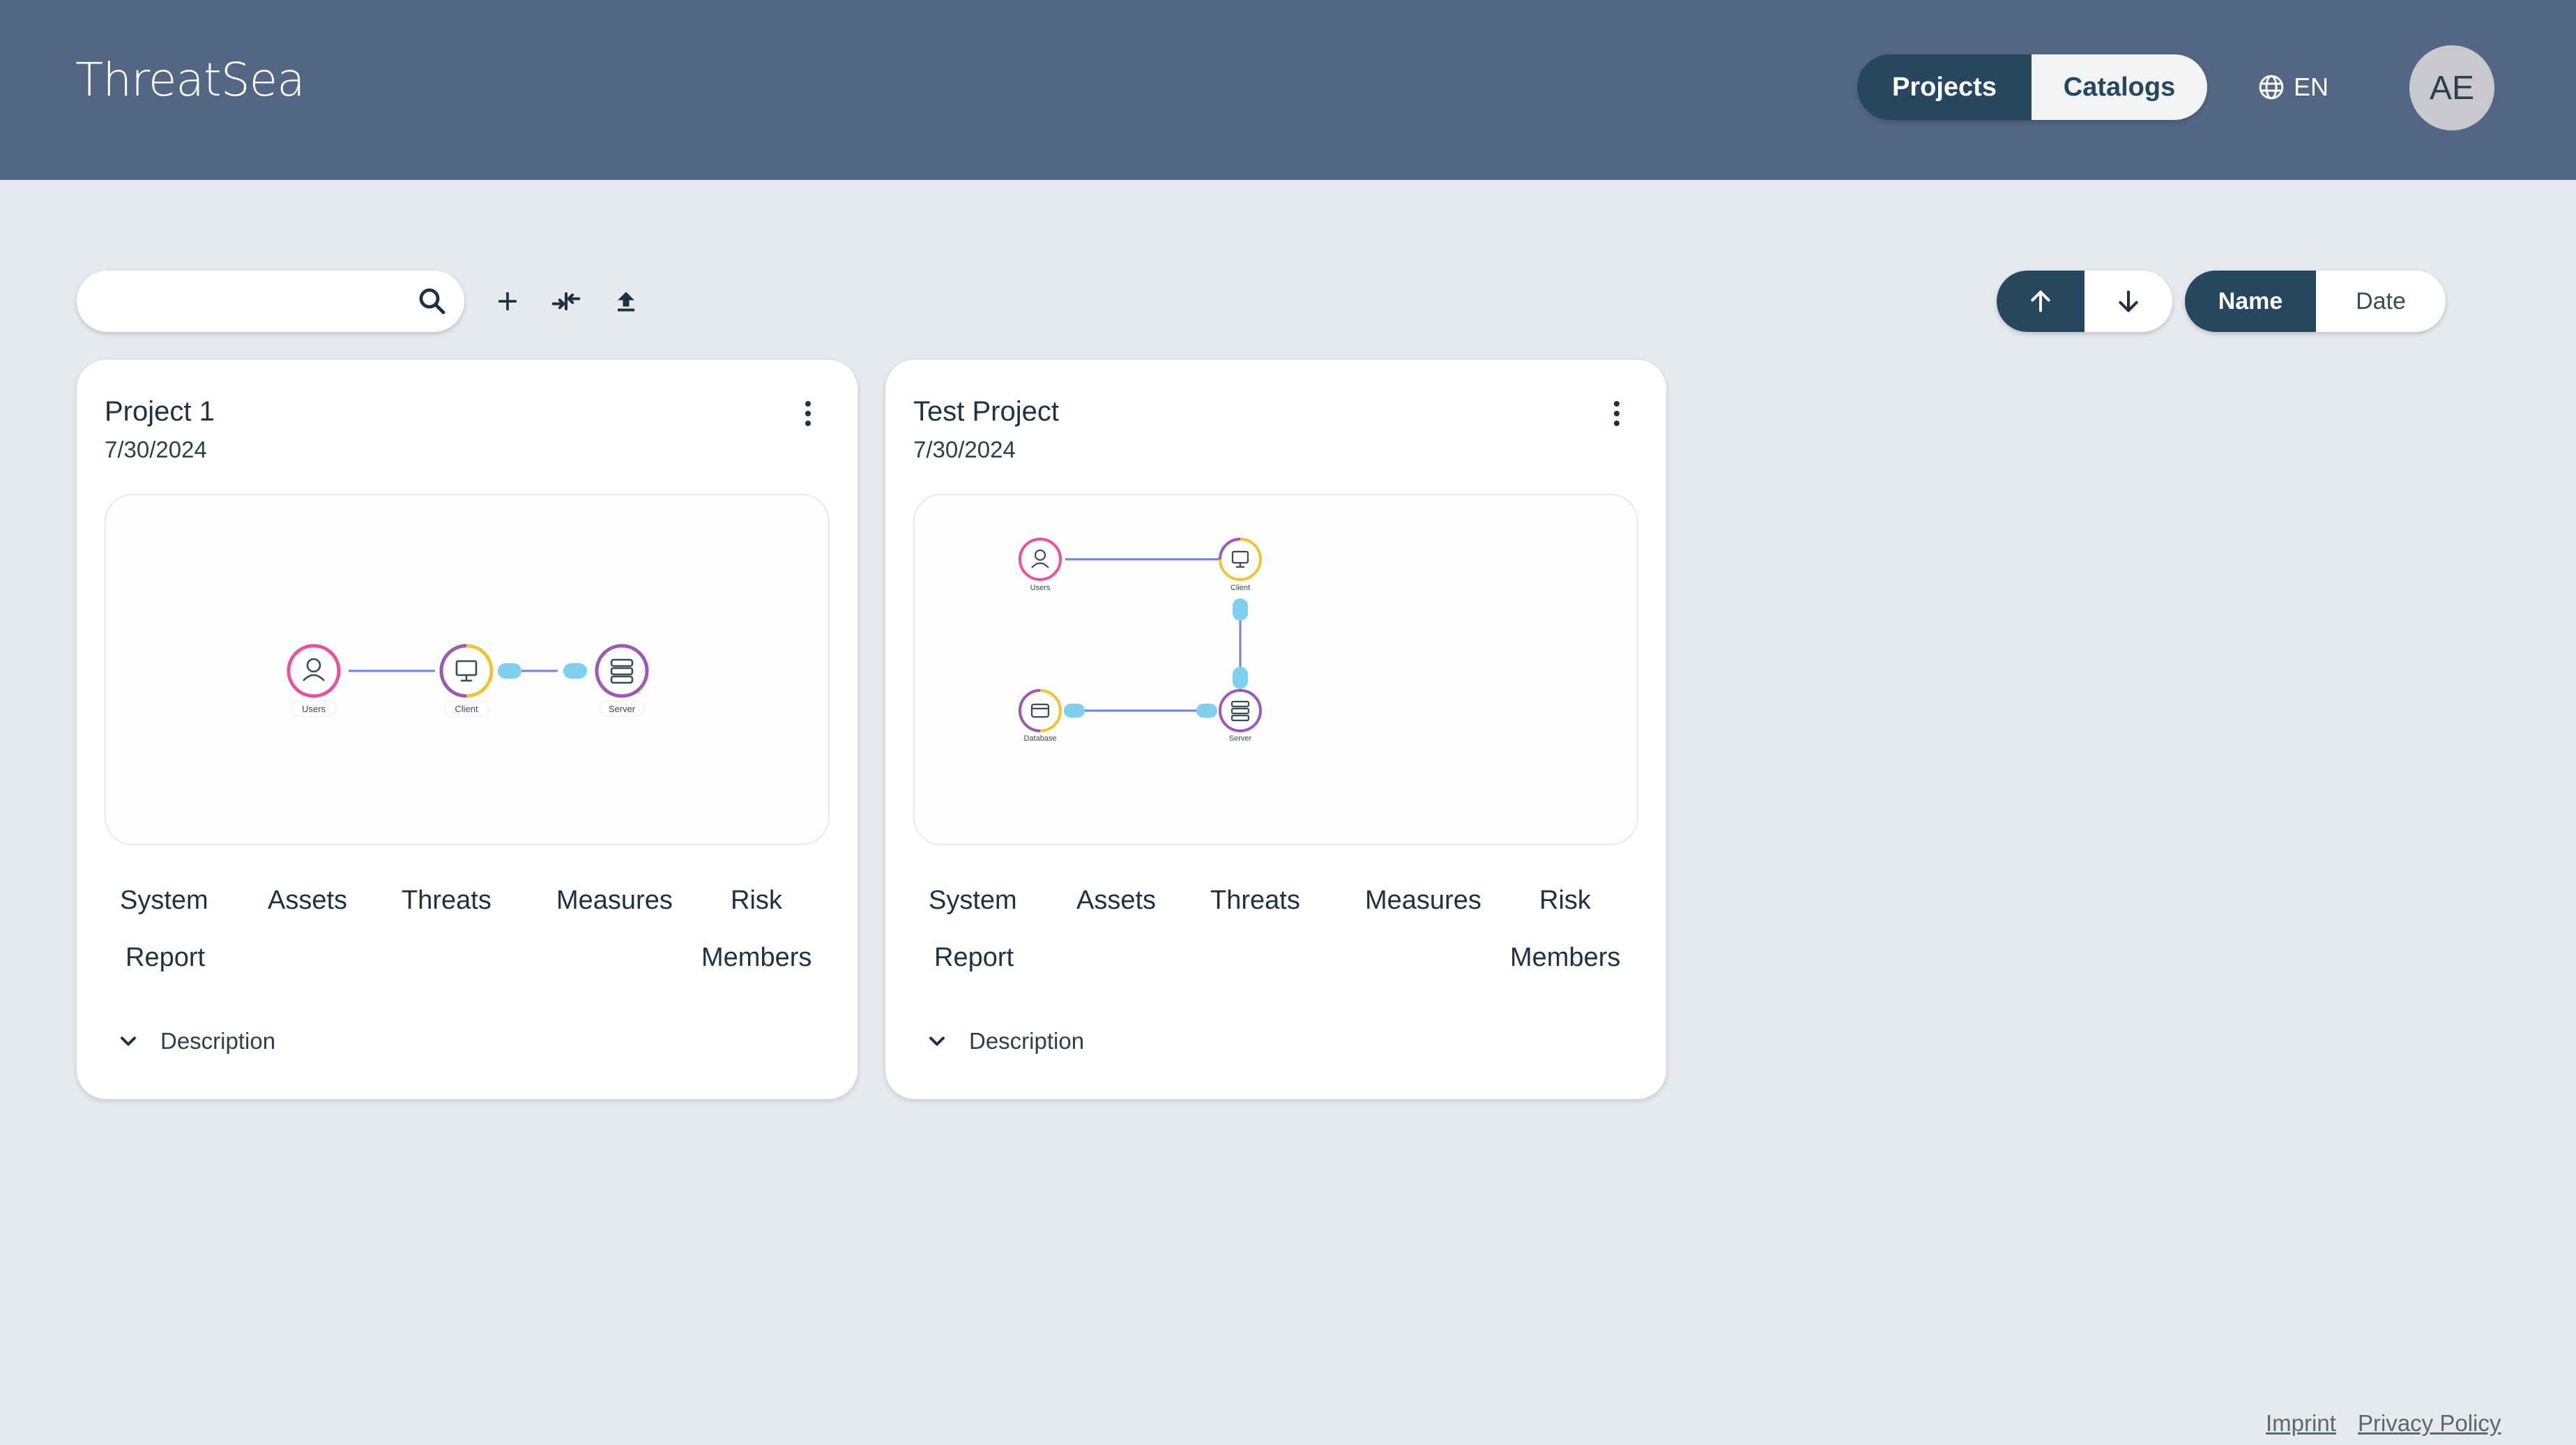  Describe the element at coordinates (160, 412) in the screenshot. I see `project-title: Project 1` at that location.